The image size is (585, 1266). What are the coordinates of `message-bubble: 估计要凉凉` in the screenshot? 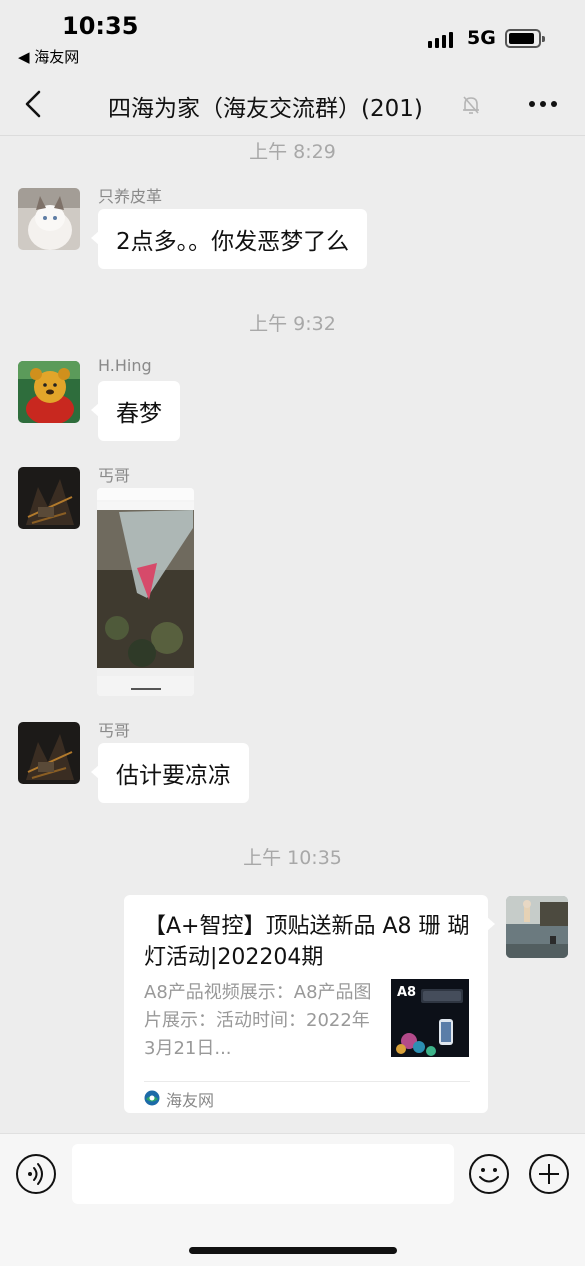 It's located at (170, 773).